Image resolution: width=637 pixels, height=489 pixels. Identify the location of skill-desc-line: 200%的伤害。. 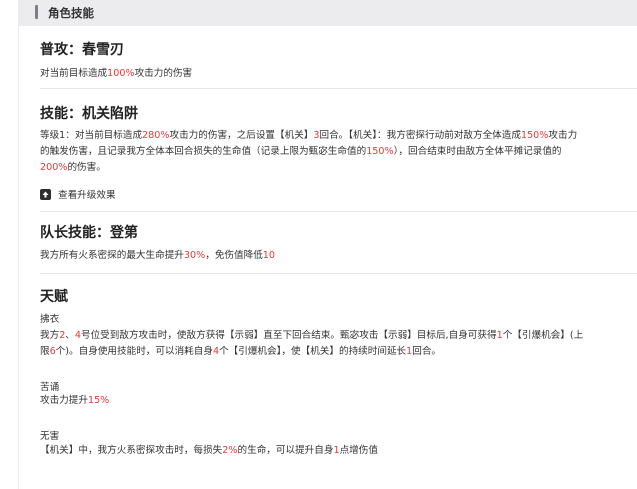
(73, 167).